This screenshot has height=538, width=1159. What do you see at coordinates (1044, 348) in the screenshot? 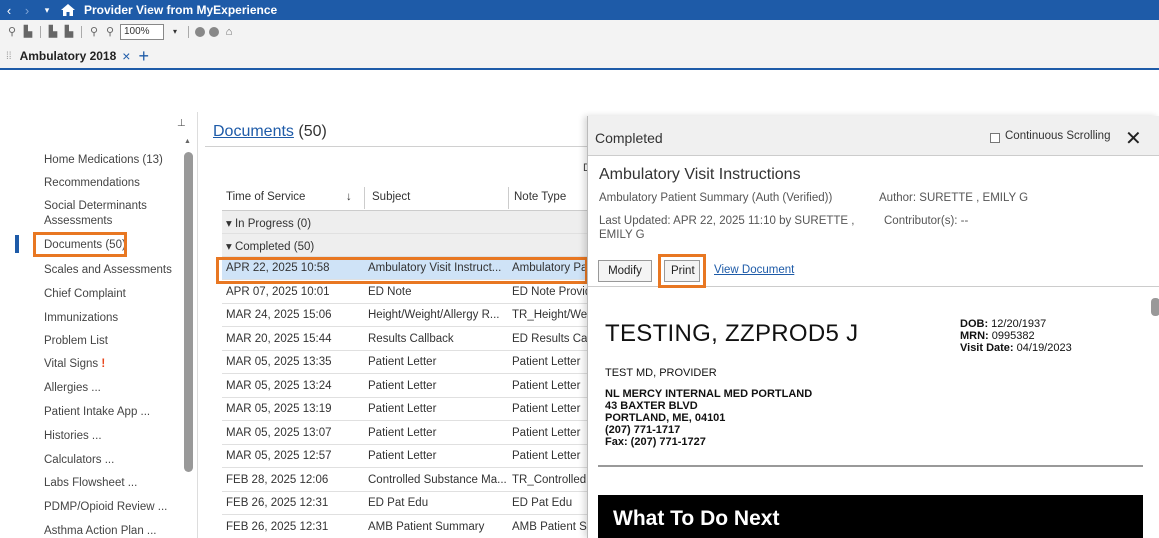
I see `visit-date-value: 04/19/2023` at bounding box center [1044, 348].